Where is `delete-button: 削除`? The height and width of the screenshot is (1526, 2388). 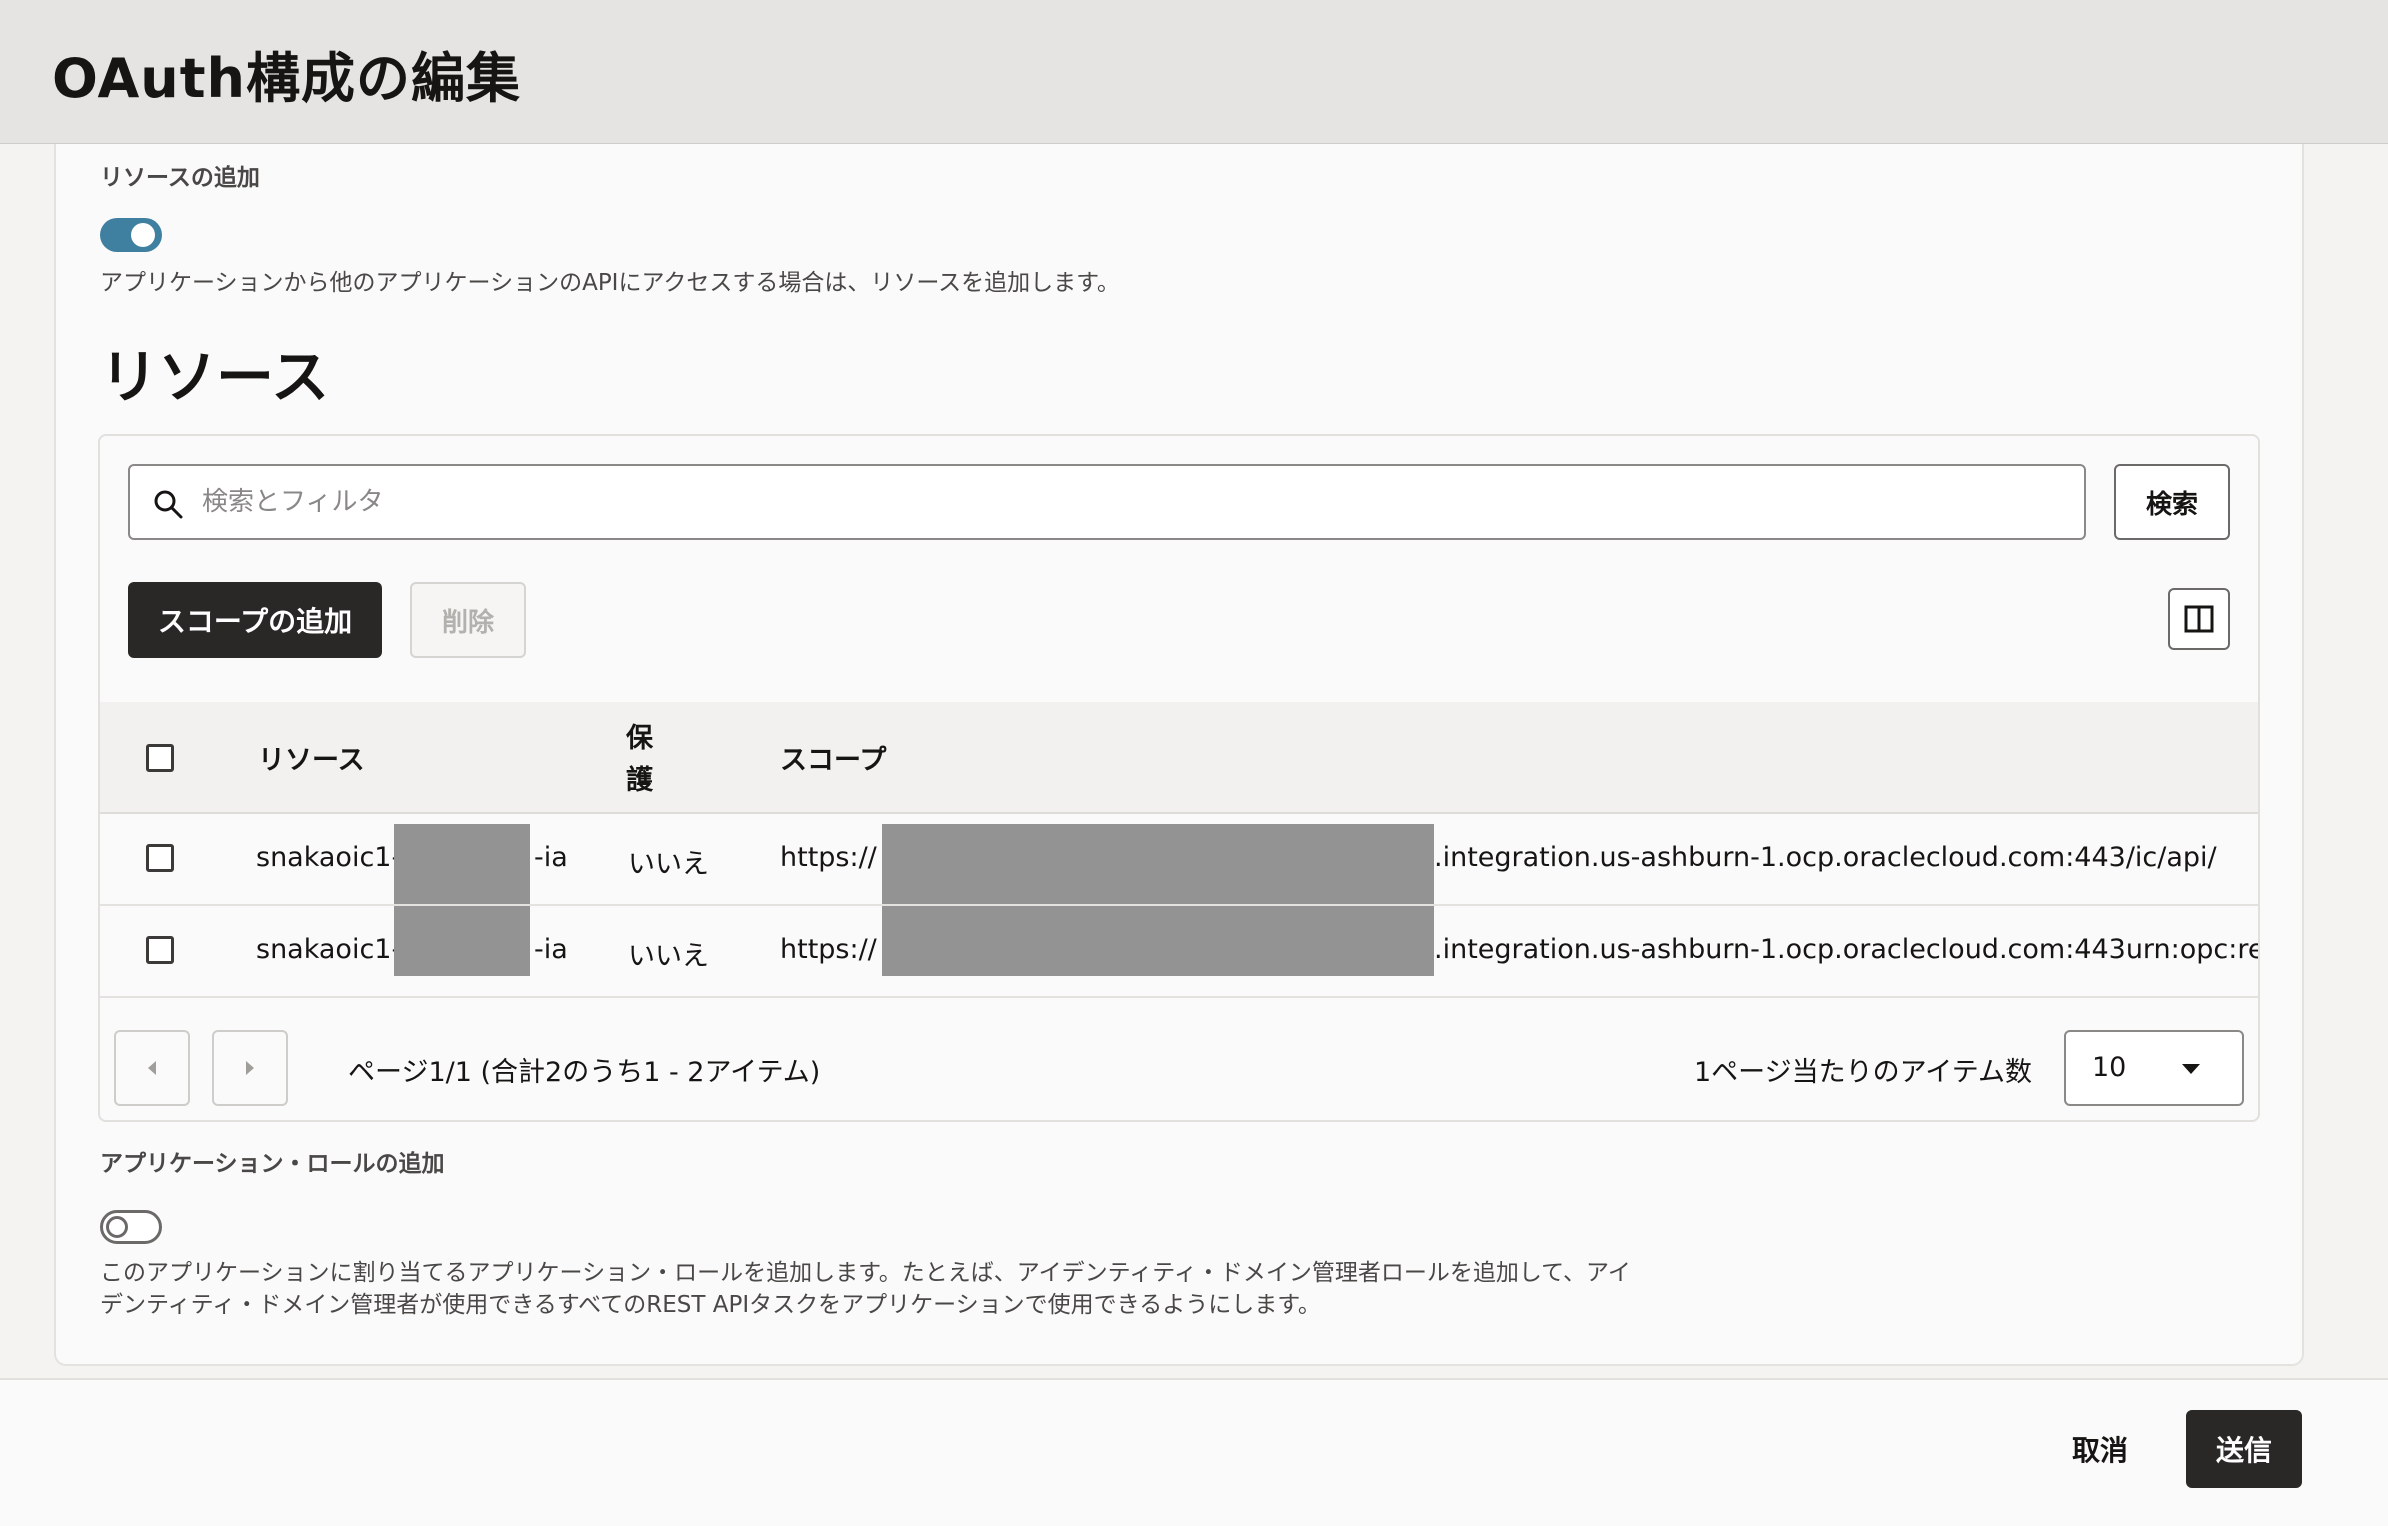 delete-button: 削除 is located at coordinates (468, 620).